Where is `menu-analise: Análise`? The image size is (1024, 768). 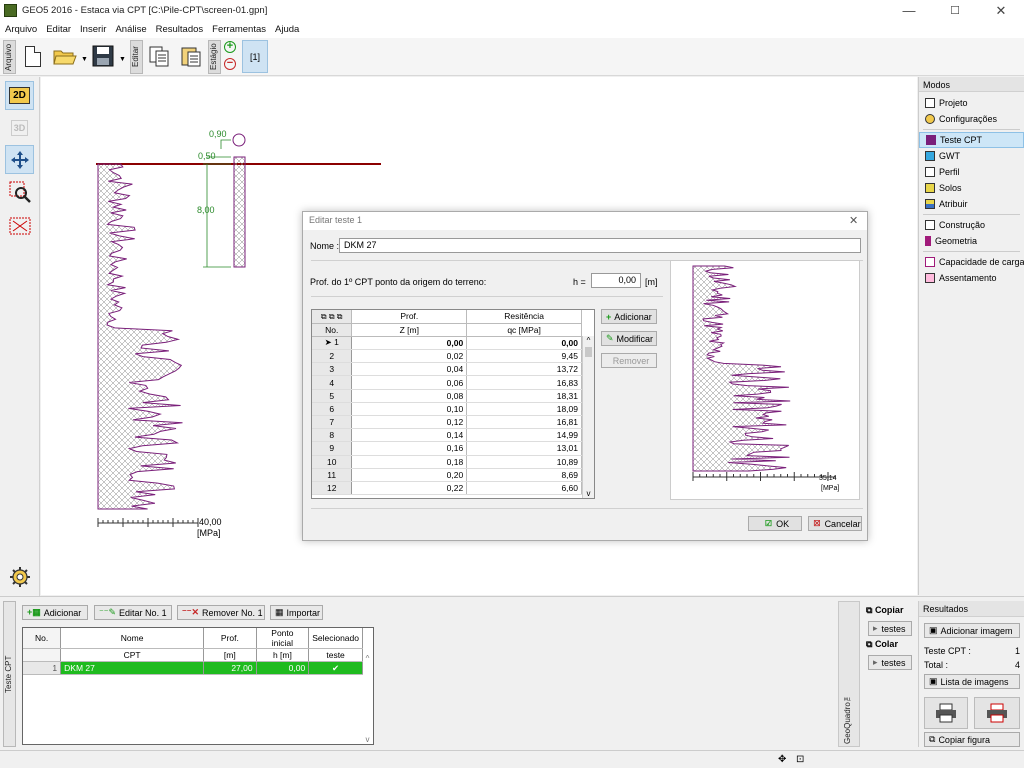 menu-analise: Análise is located at coordinates (130, 28).